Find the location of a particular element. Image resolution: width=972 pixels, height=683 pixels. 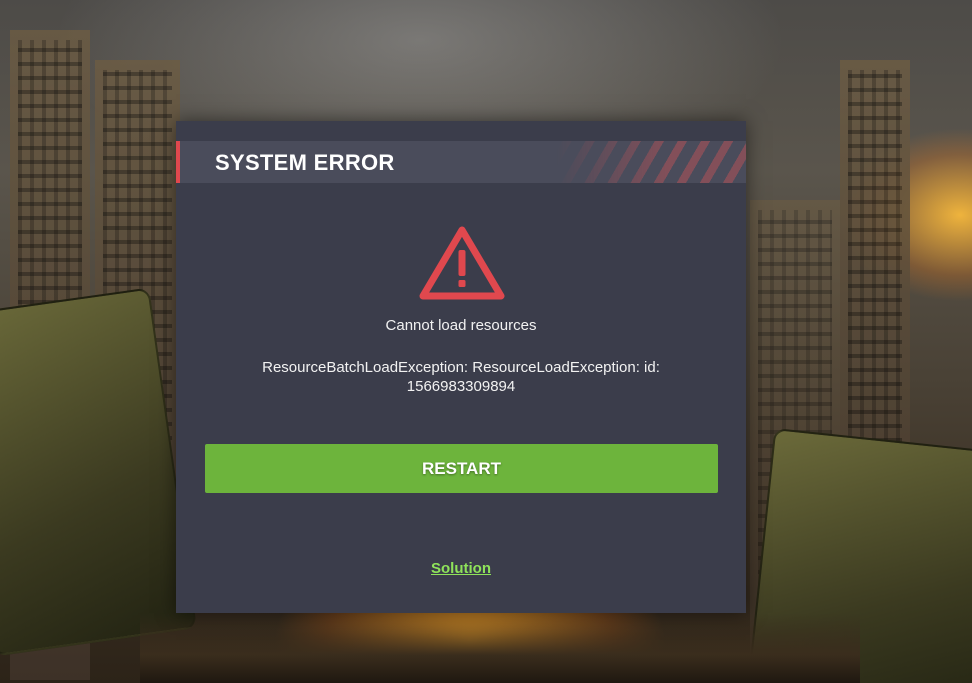

warning-stripes is located at coordinates (651, 162).